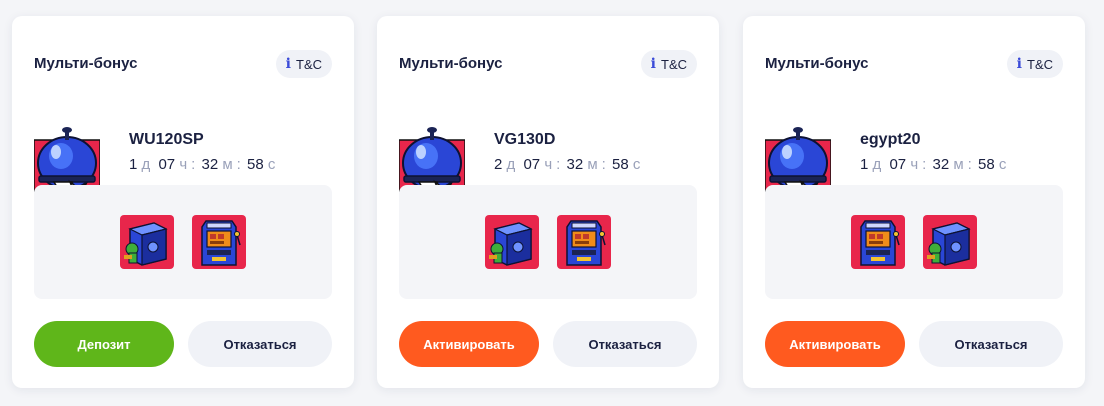 The image size is (1104, 406). What do you see at coordinates (525, 139) in the screenshot?
I see `bonus-code: VG130D` at bounding box center [525, 139].